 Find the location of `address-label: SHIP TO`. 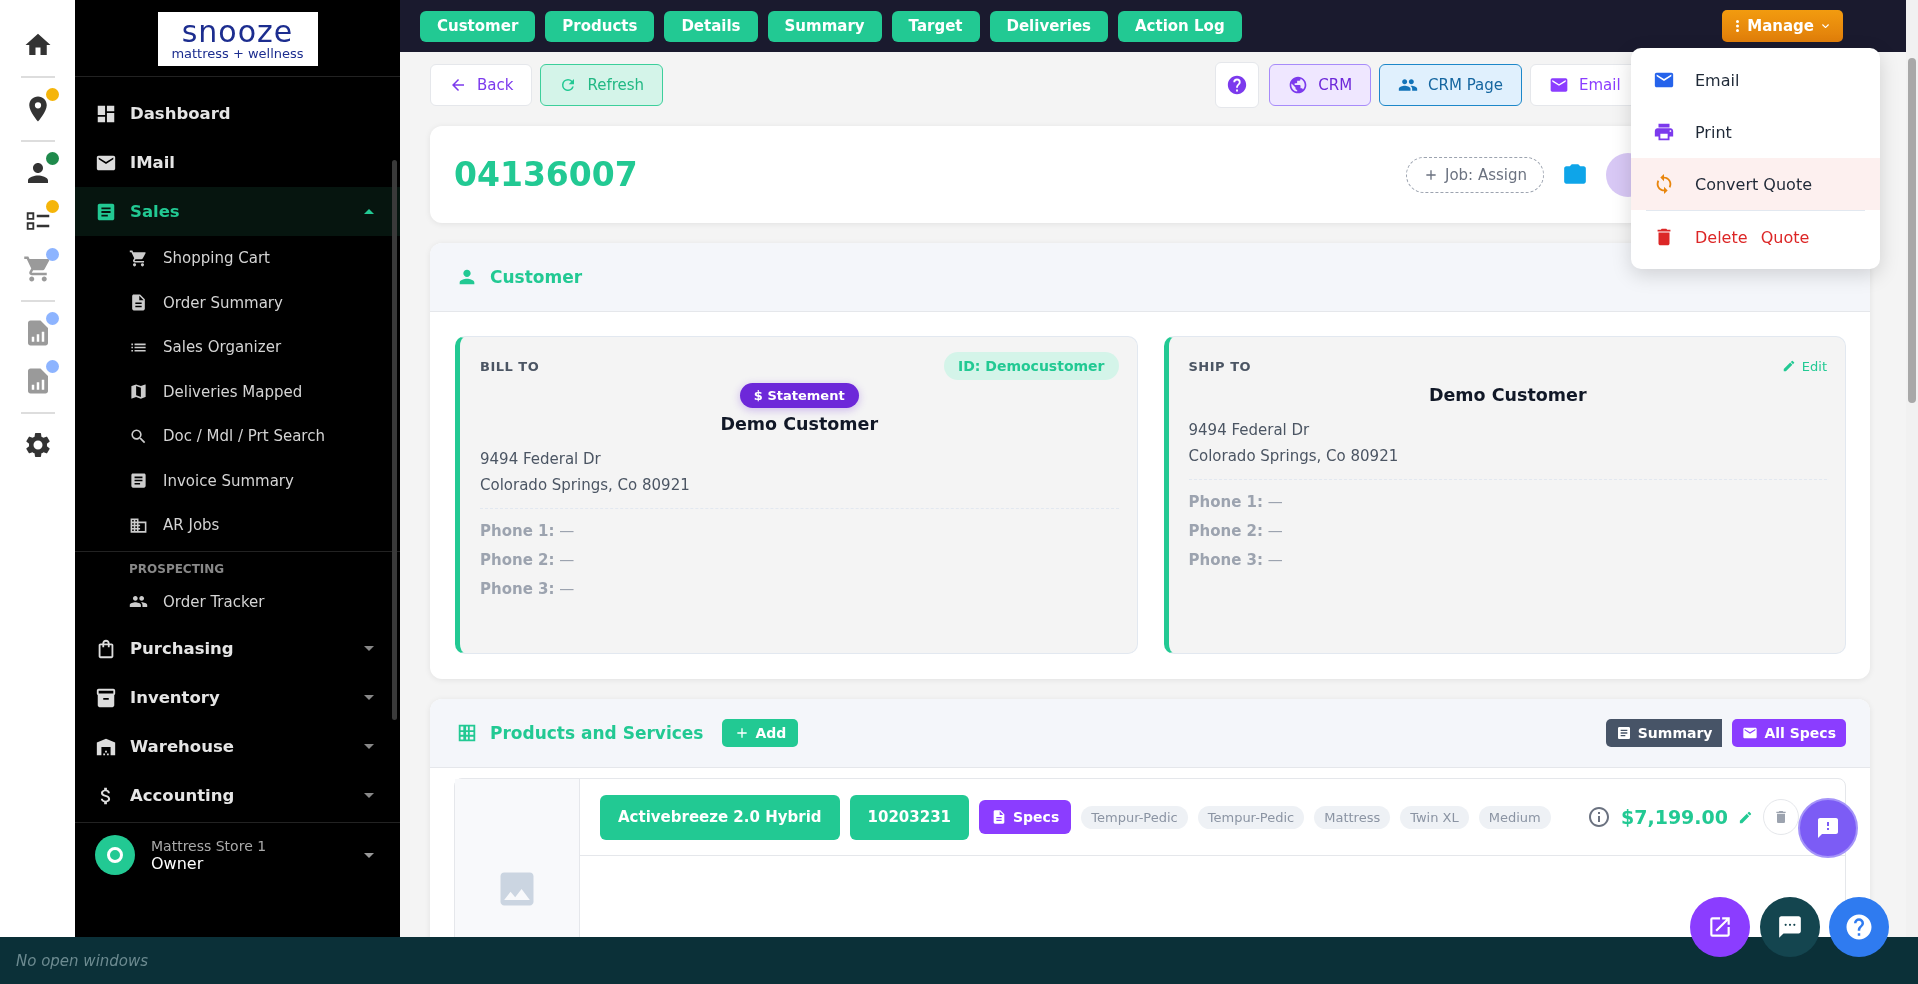

address-label: SHIP TO is located at coordinates (1220, 366).